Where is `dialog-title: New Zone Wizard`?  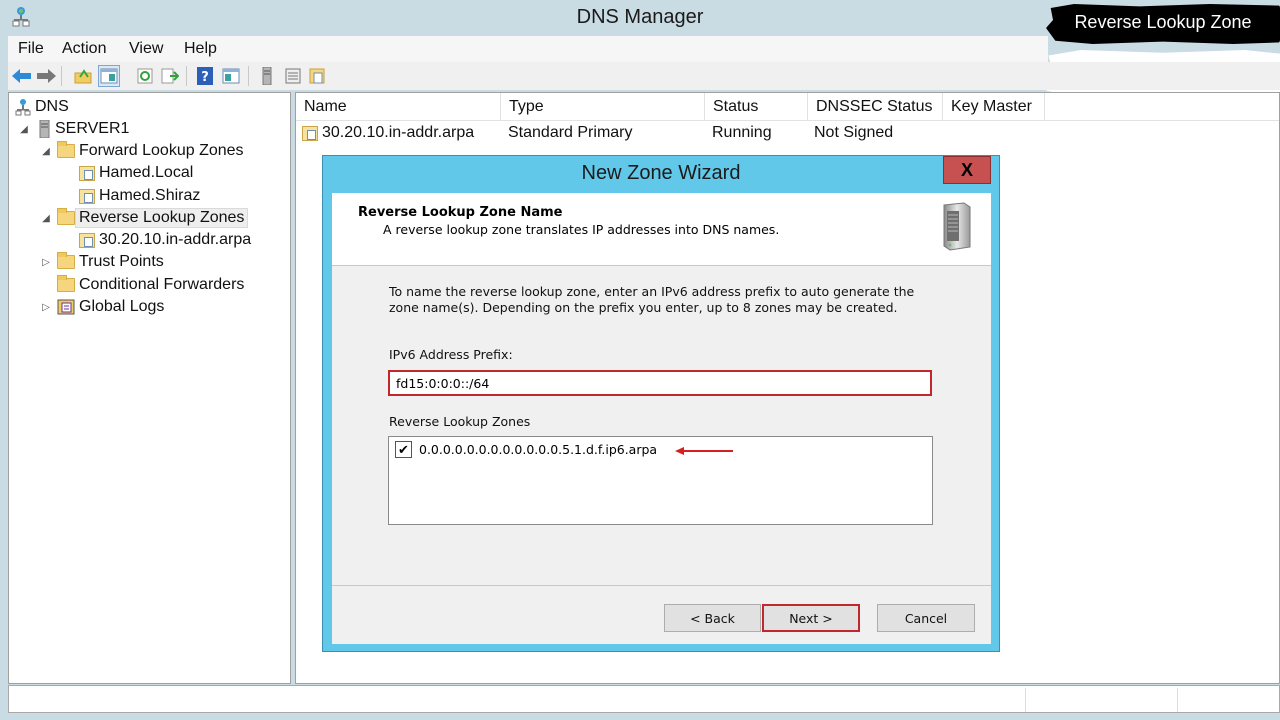 dialog-title: New Zone Wizard is located at coordinates (661, 173).